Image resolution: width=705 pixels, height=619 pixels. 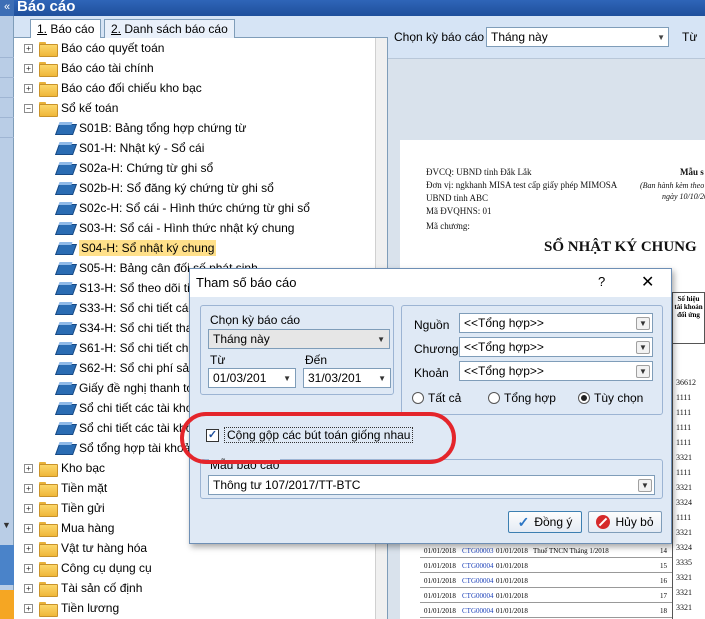 What do you see at coordinates (556, 323) in the screenshot?
I see `source-select: <<Tổng hợp>> ▼` at bounding box center [556, 323].